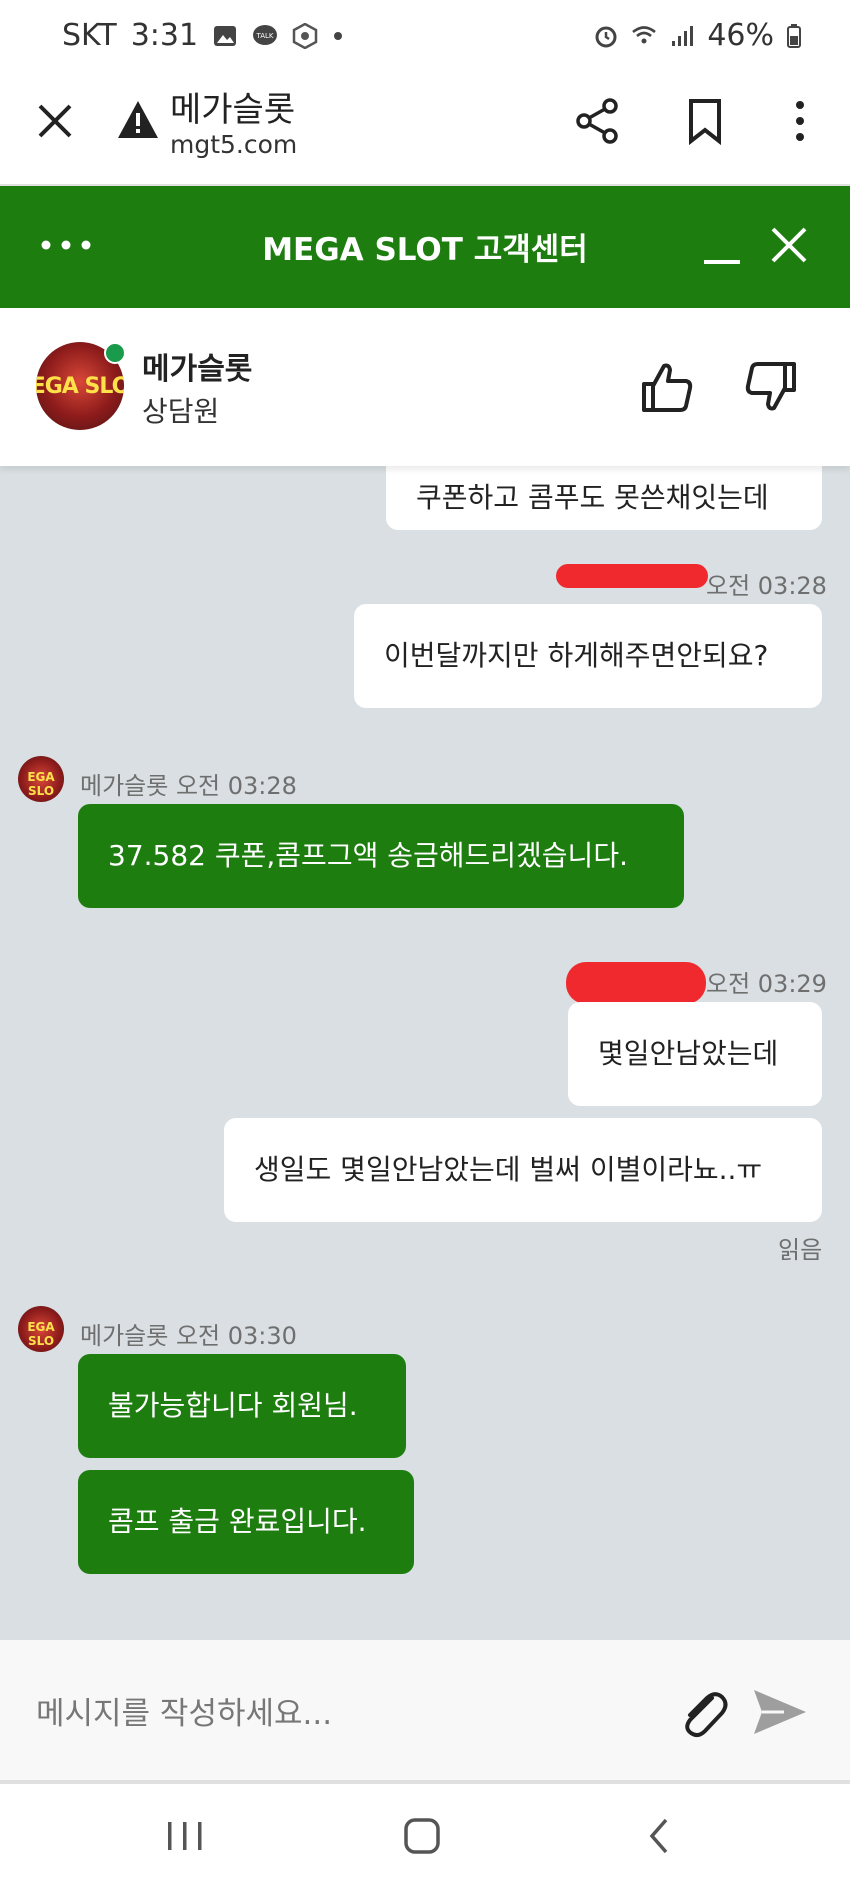 Image resolution: width=850 pixels, height=1889 pixels. What do you see at coordinates (800, 1250) in the screenshot?
I see `read-receipt: 읽음` at bounding box center [800, 1250].